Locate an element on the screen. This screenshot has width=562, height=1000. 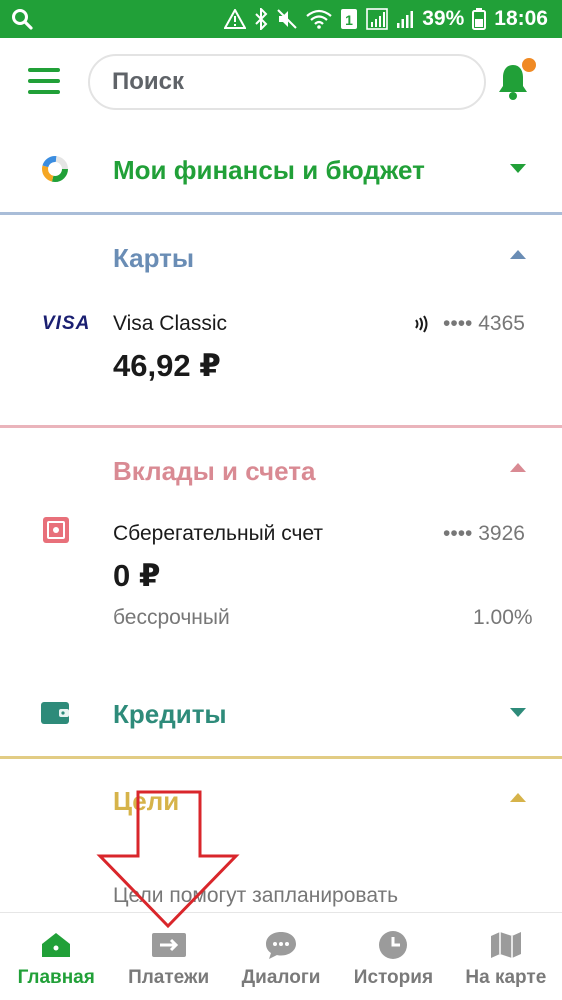
section-finances: Мои финансы и бюджет is located at coordinates (281, 170).